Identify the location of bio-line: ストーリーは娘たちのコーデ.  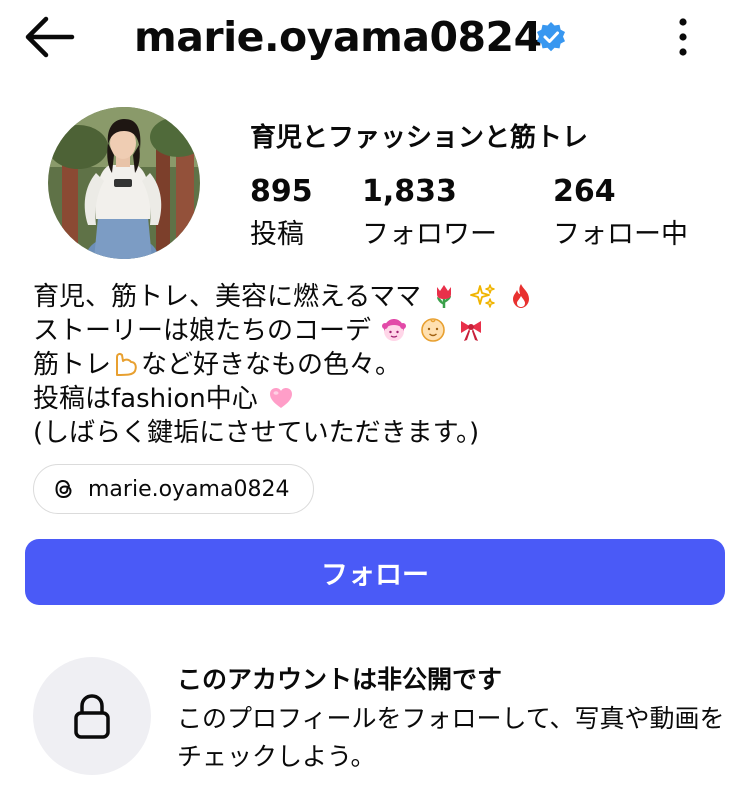
(378, 331).